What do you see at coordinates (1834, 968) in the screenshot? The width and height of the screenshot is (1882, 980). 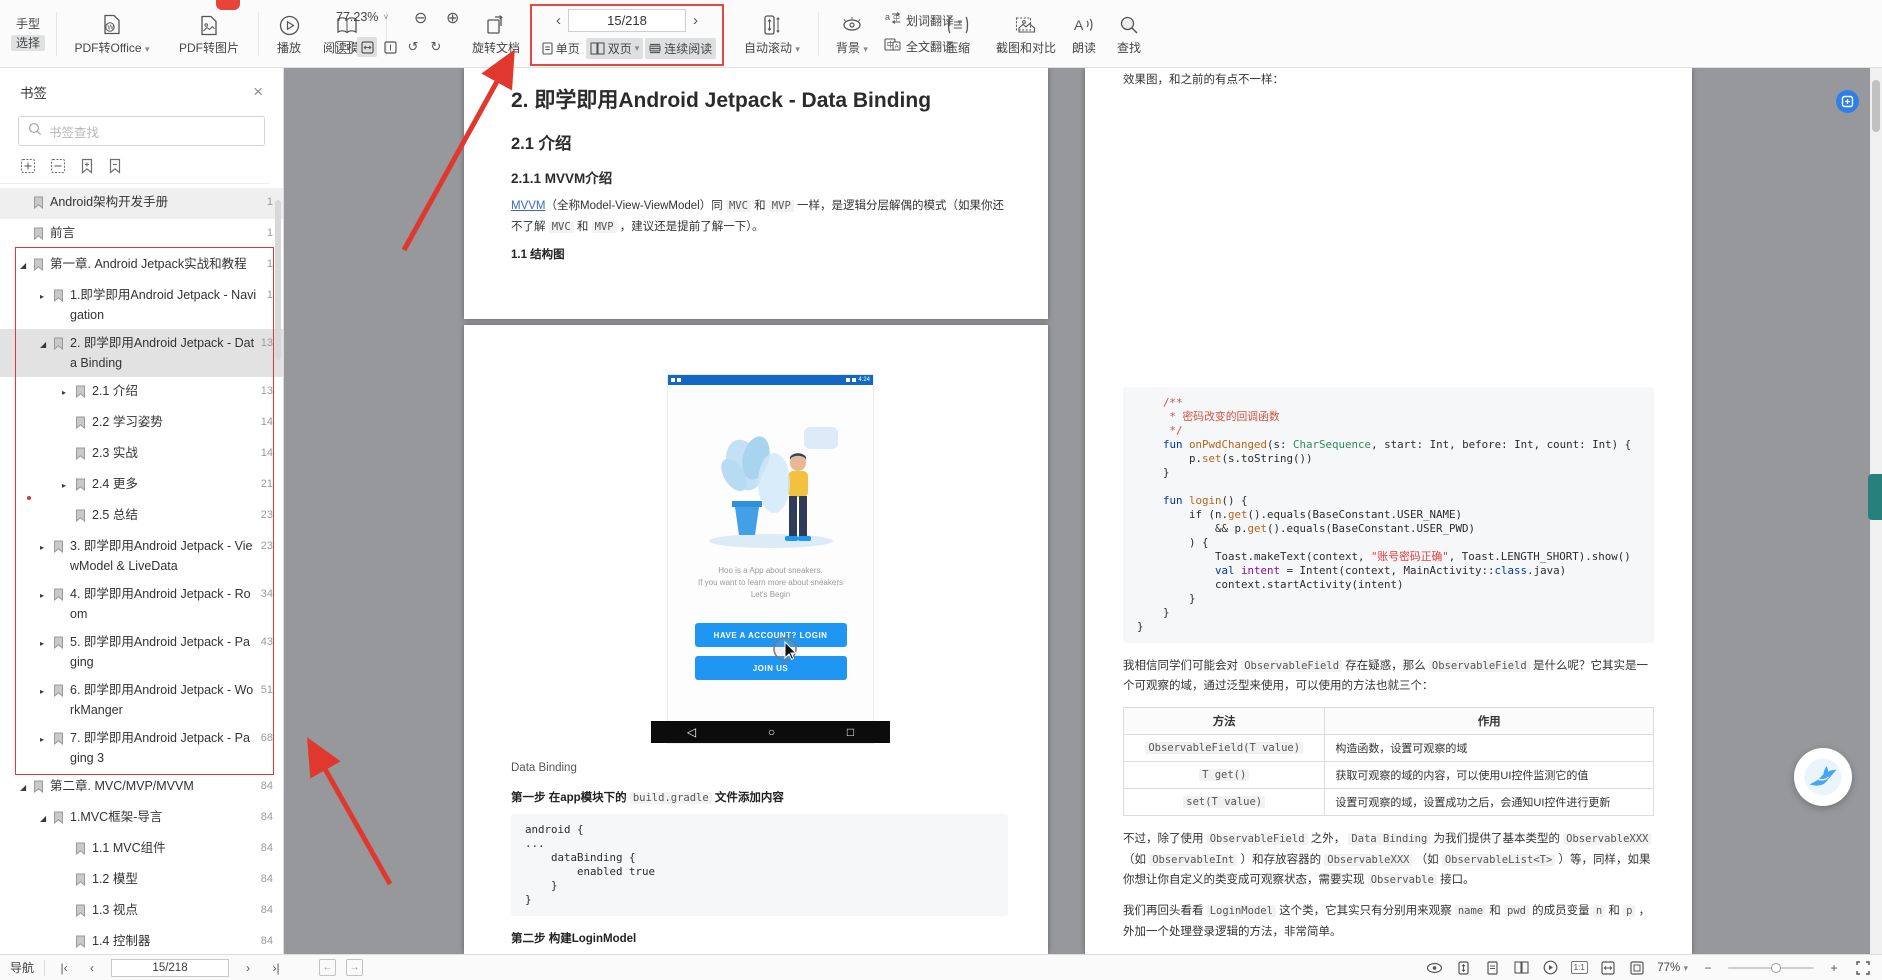 I see `zoom-plus-icon: +` at bounding box center [1834, 968].